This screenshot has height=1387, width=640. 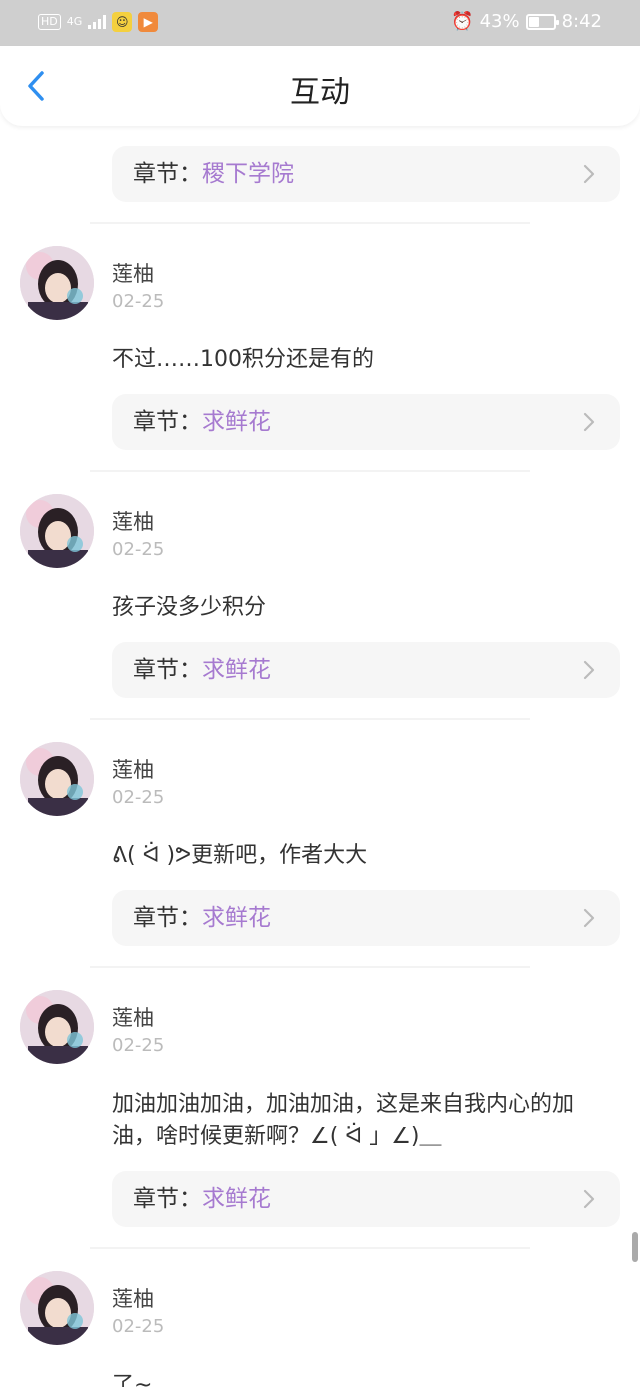 What do you see at coordinates (366, 174) in the screenshot?
I see `chapter-card: 章节：稷下学院` at bounding box center [366, 174].